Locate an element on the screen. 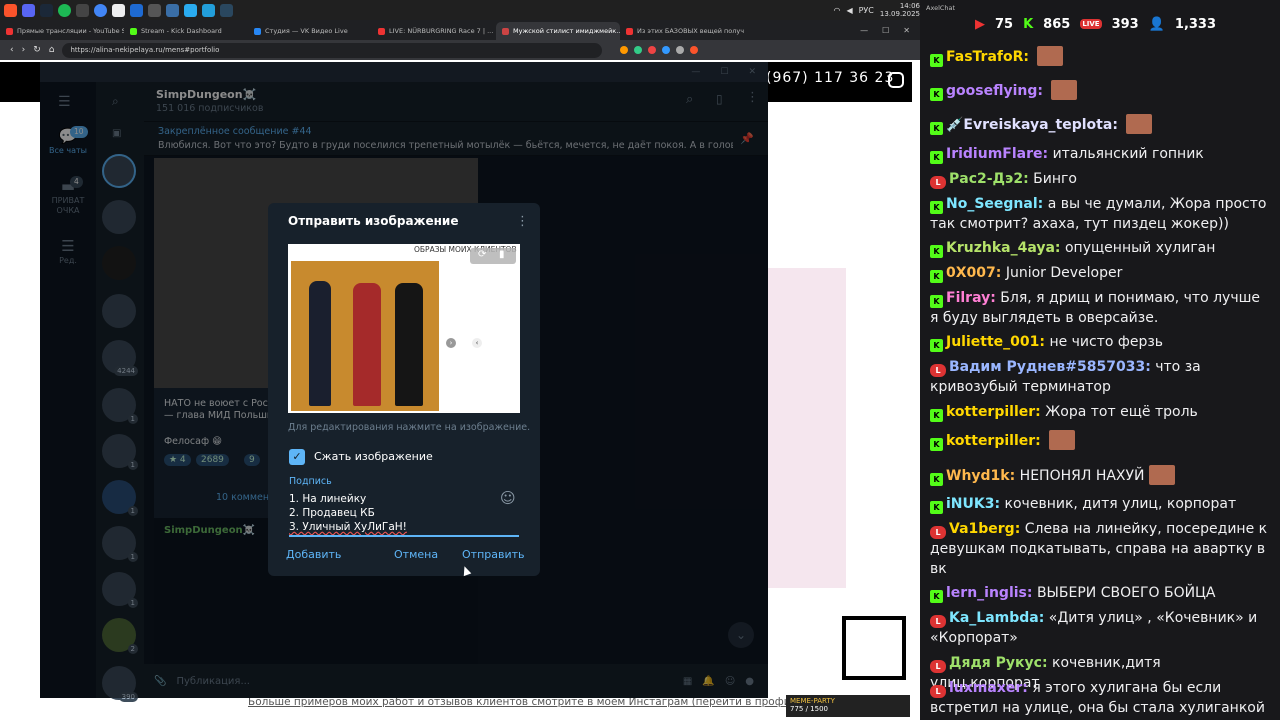  meme-party-overlay: MEME-PARTY 775 / 1500 is located at coordinates (848, 706).